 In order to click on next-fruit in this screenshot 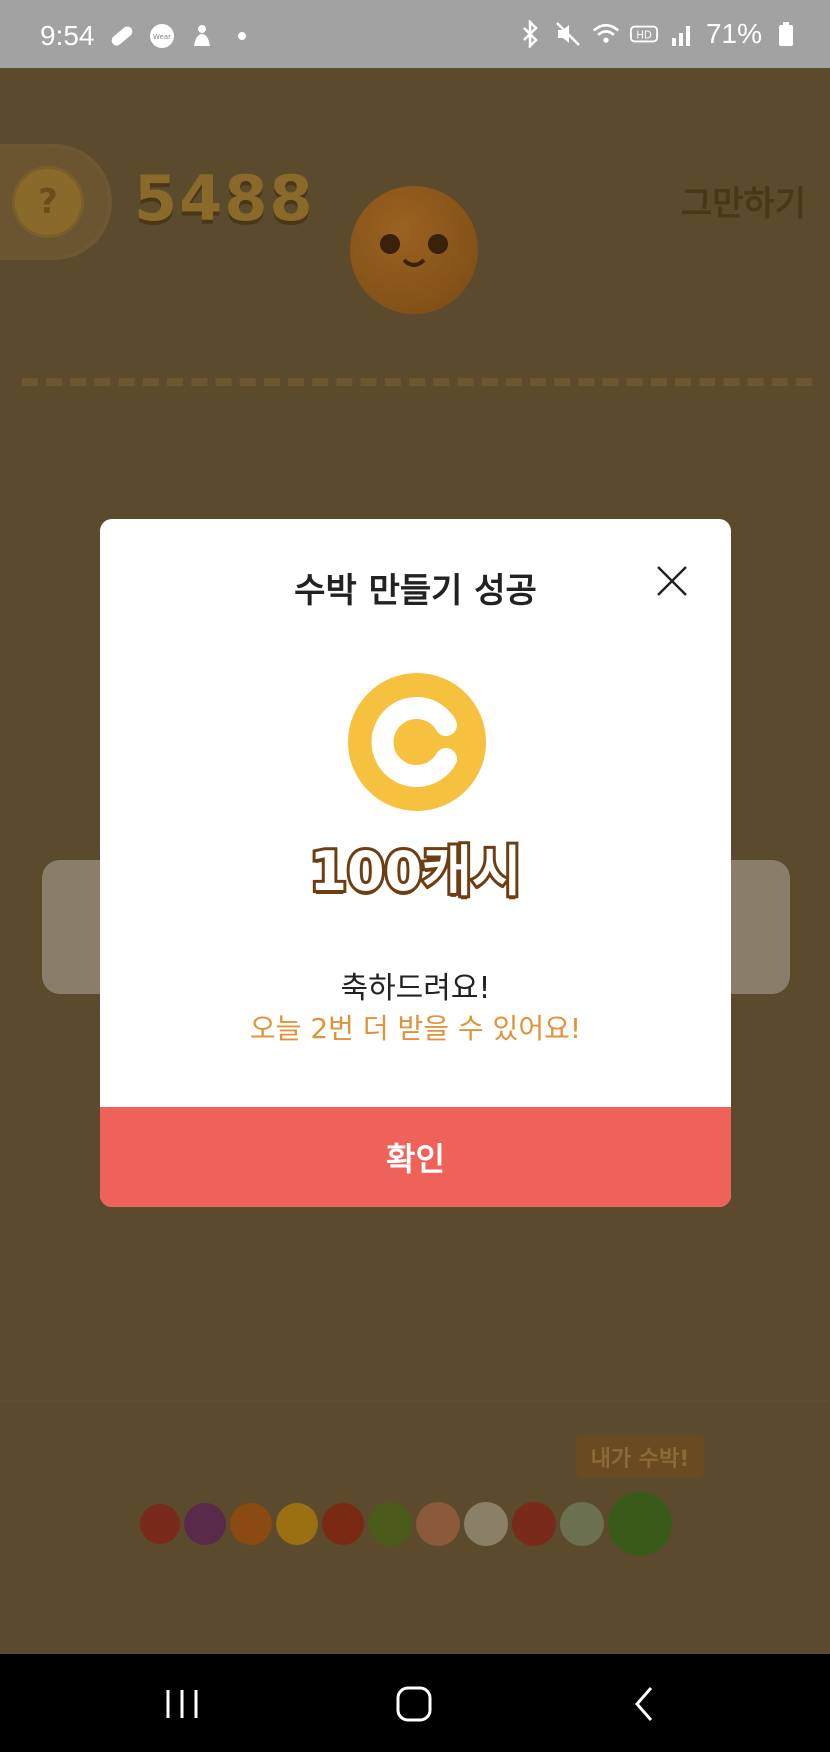, I will do `click(414, 250)`.